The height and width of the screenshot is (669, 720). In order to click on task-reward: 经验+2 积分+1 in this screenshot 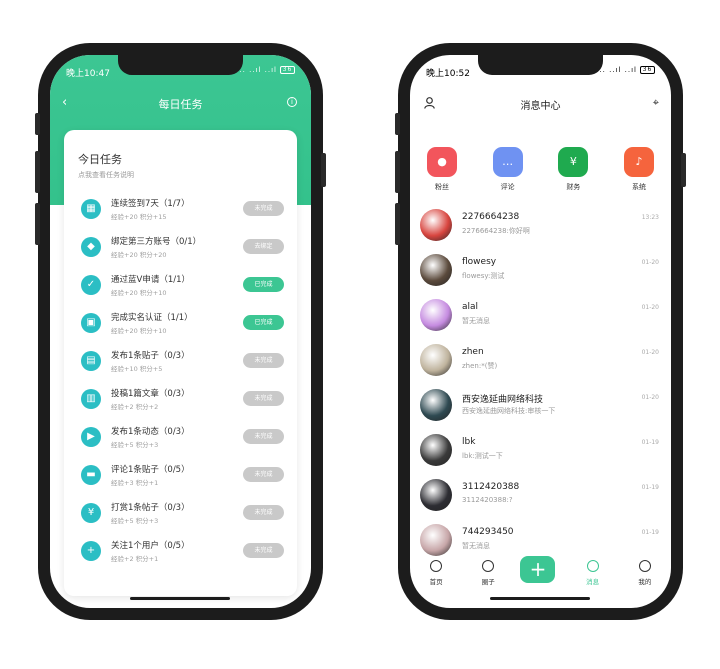, I will do `click(135, 559)`.